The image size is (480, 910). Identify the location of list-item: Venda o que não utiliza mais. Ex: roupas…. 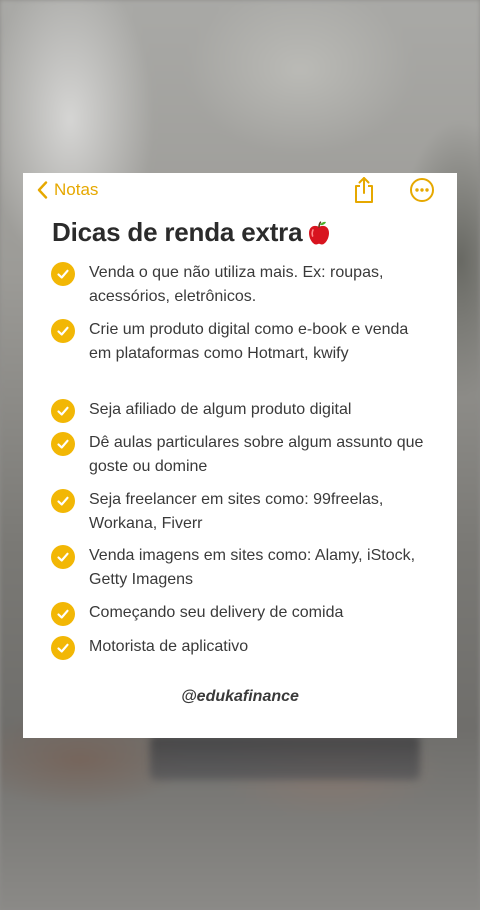
(251, 285).